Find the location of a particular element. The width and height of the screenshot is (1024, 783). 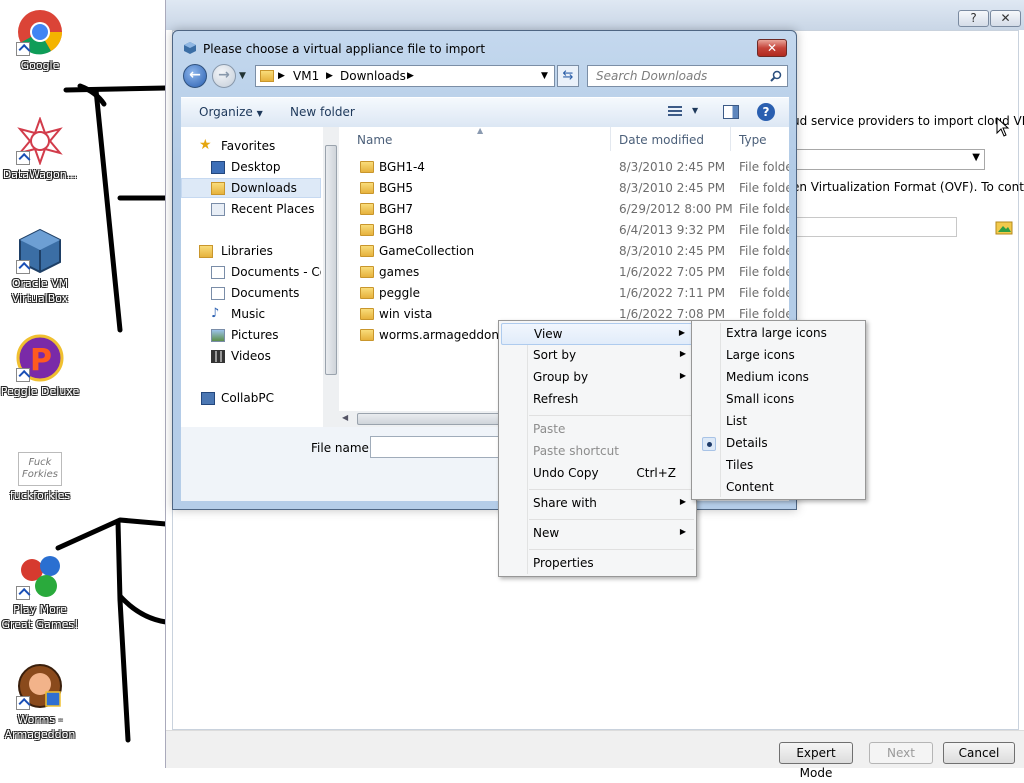

file-date: 1/6/2022 7:05 PM is located at coordinates (672, 272).